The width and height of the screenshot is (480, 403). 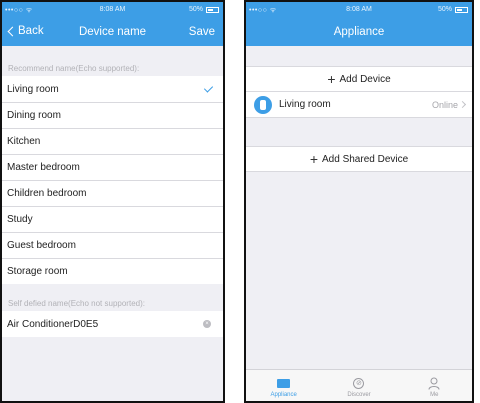 I want to click on add-shared-device-button: + Add Shared Device, so click(x=359, y=159).